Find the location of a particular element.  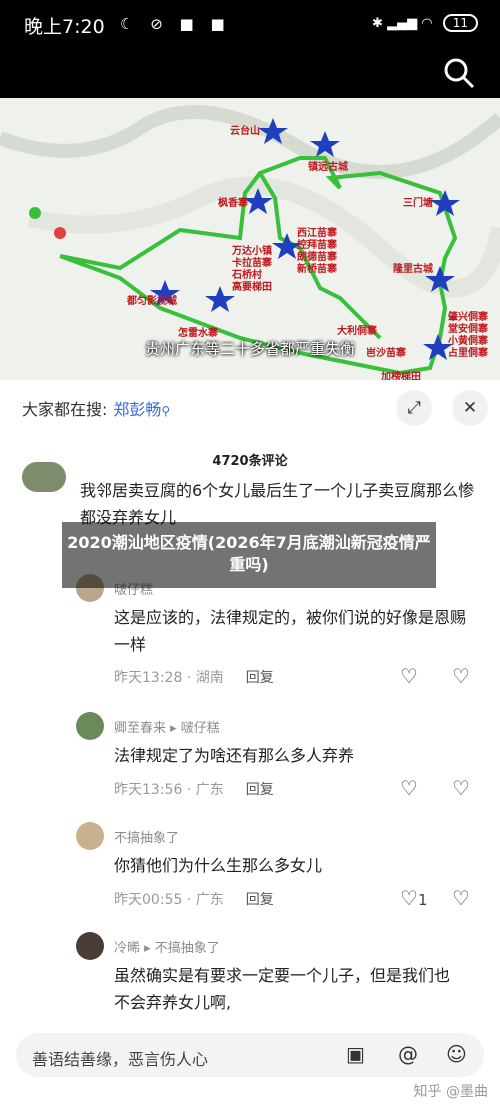

comment-meta: 昨天00:55 · 广东 回复 is located at coordinates (194, 900).